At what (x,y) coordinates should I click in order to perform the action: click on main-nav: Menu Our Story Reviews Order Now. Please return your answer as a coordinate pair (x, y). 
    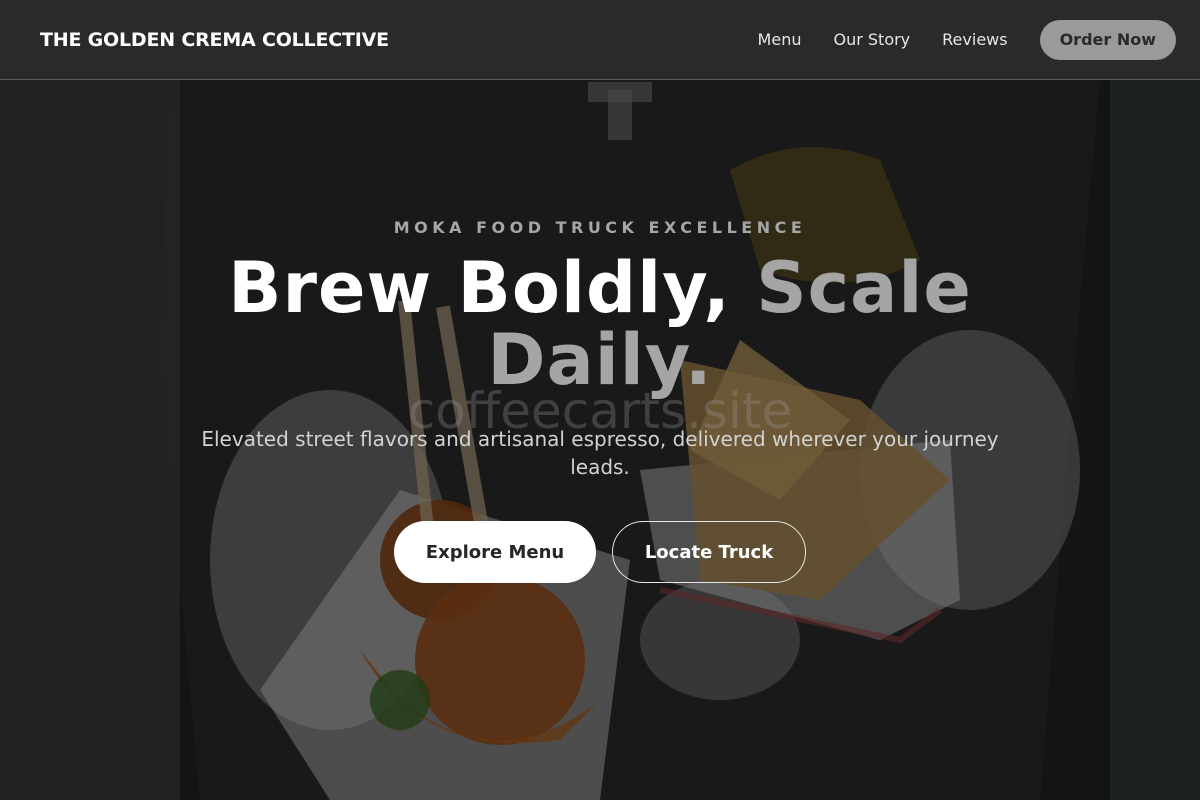
    Looking at the image, I should click on (967, 39).